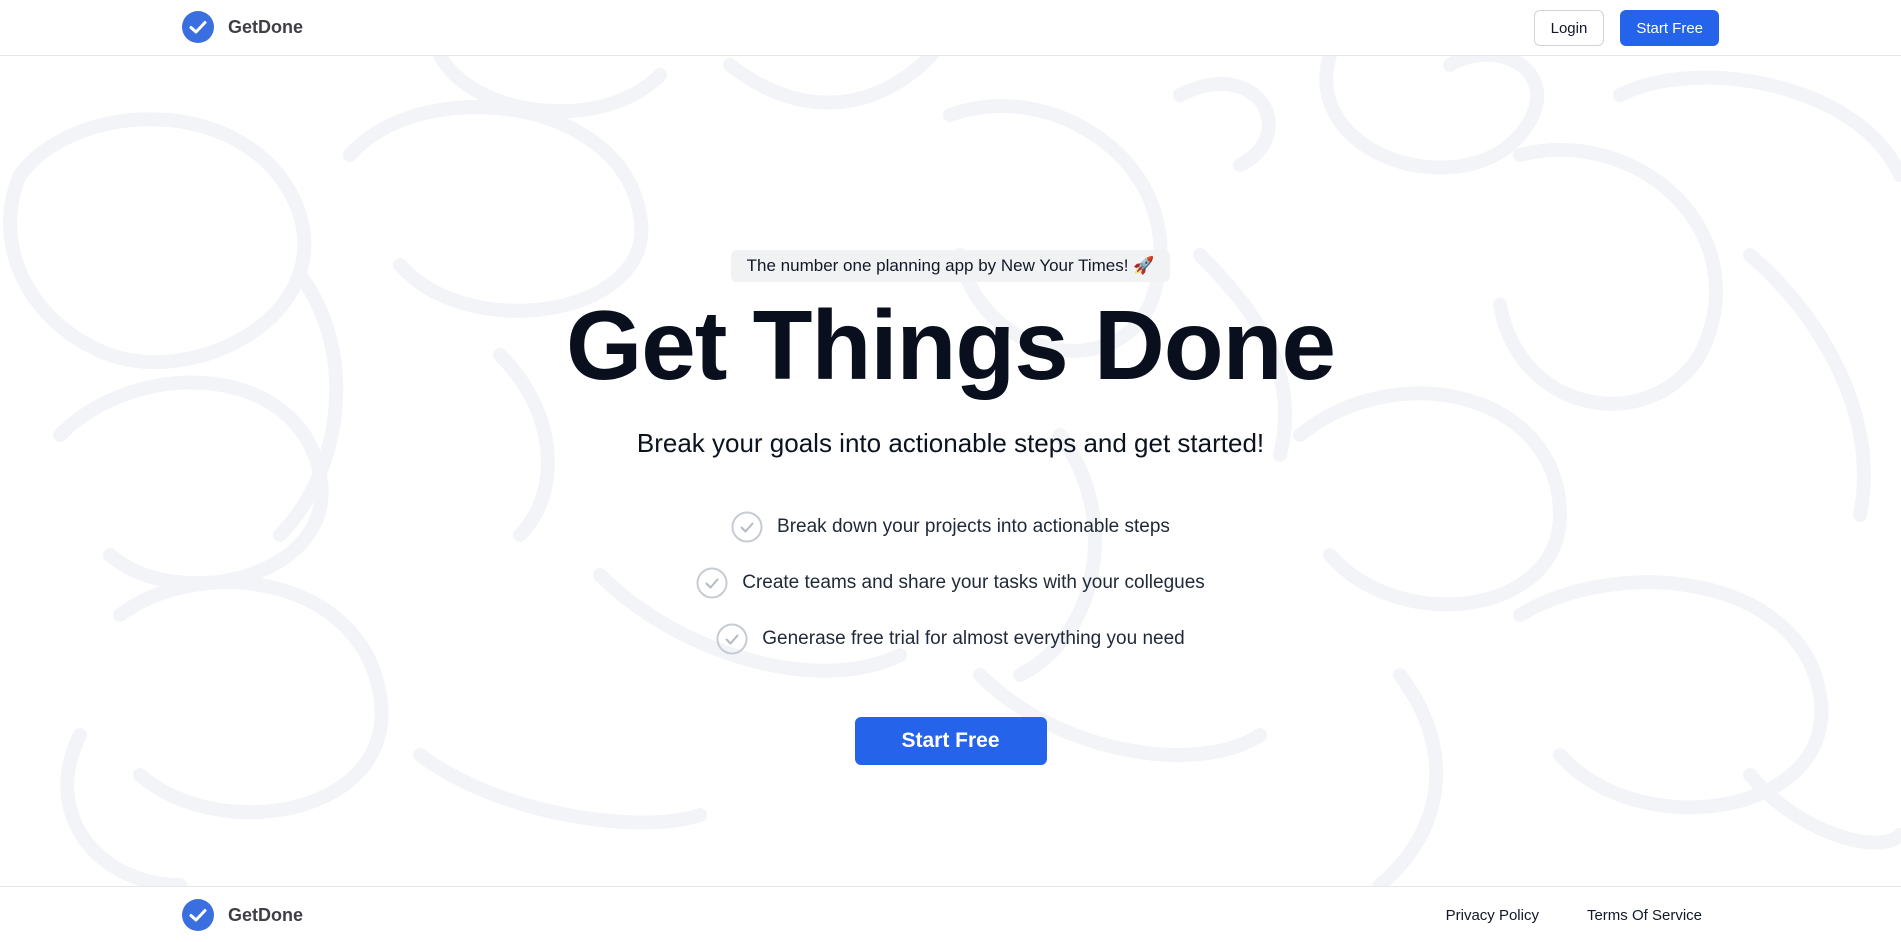  I want to click on login-button: Login, so click(1569, 28).